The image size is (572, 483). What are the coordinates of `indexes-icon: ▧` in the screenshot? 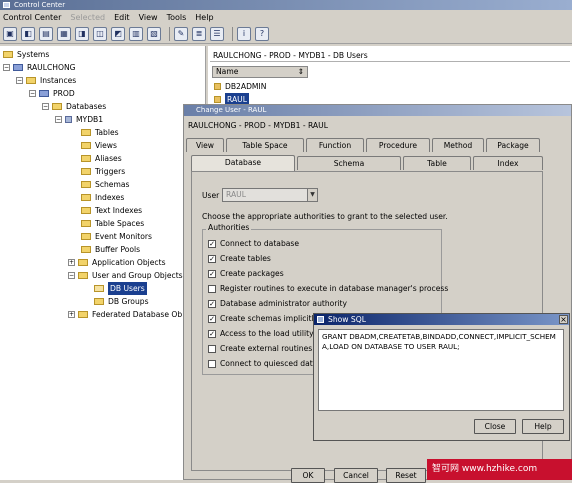 It's located at (154, 33).